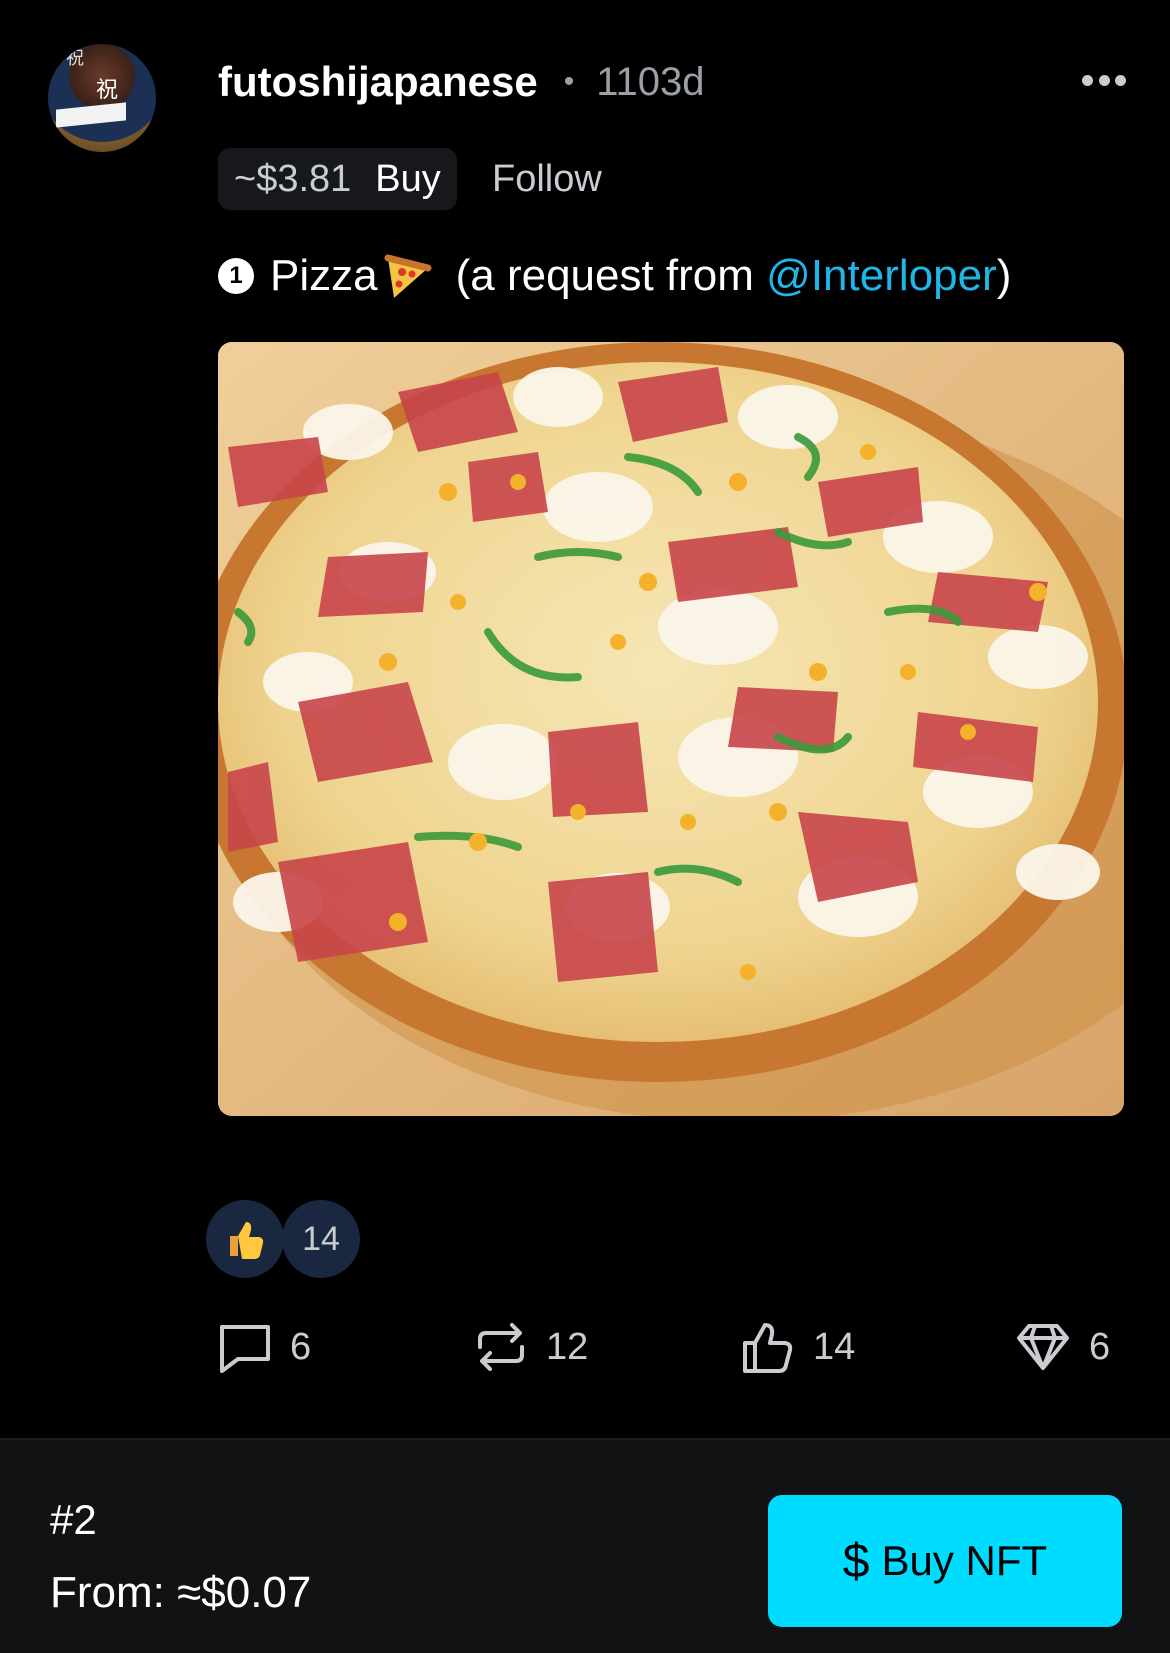 The width and height of the screenshot is (1170, 1653). I want to click on post-text-request-prefix: (a request from, so click(611, 275).